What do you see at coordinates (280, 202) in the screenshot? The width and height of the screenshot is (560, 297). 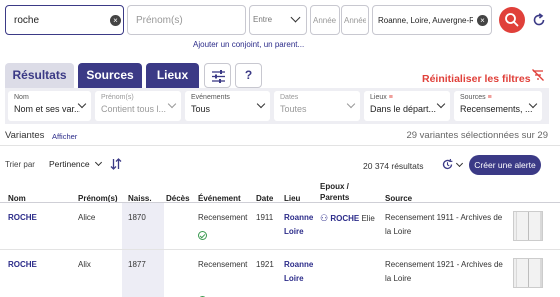 I see `header-divider` at bounding box center [280, 202].